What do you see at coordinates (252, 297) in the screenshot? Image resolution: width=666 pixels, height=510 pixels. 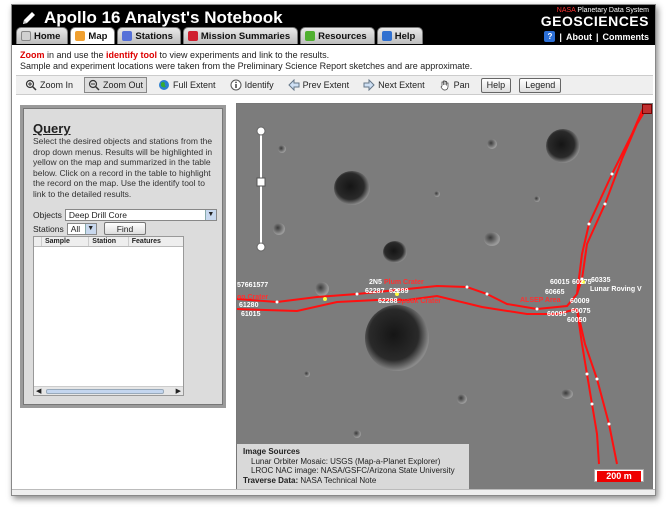 I see `map-label: on Crater` at bounding box center [252, 297].